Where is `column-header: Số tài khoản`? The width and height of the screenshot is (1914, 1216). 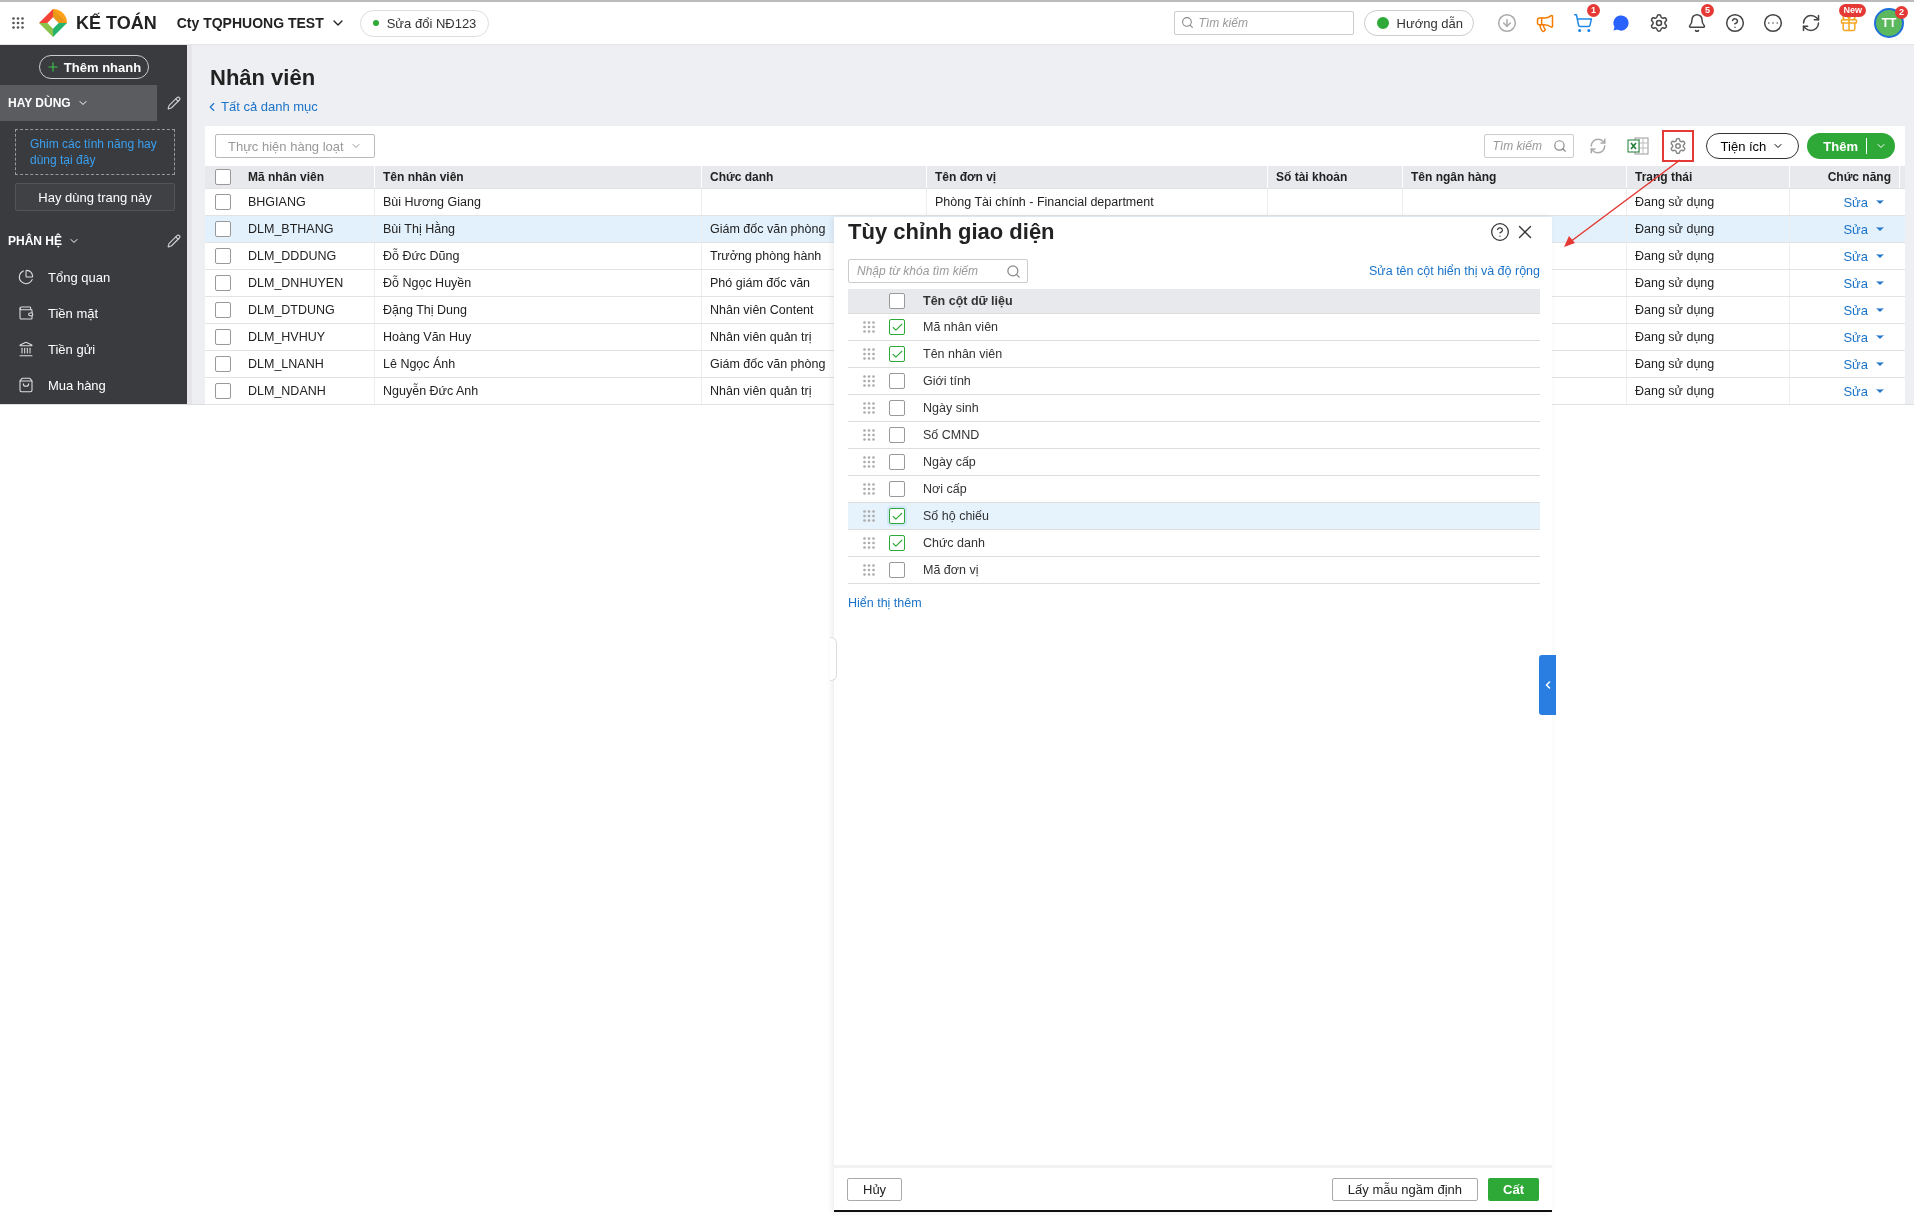
column-header: Số tài khoản is located at coordinates (1335, 177).